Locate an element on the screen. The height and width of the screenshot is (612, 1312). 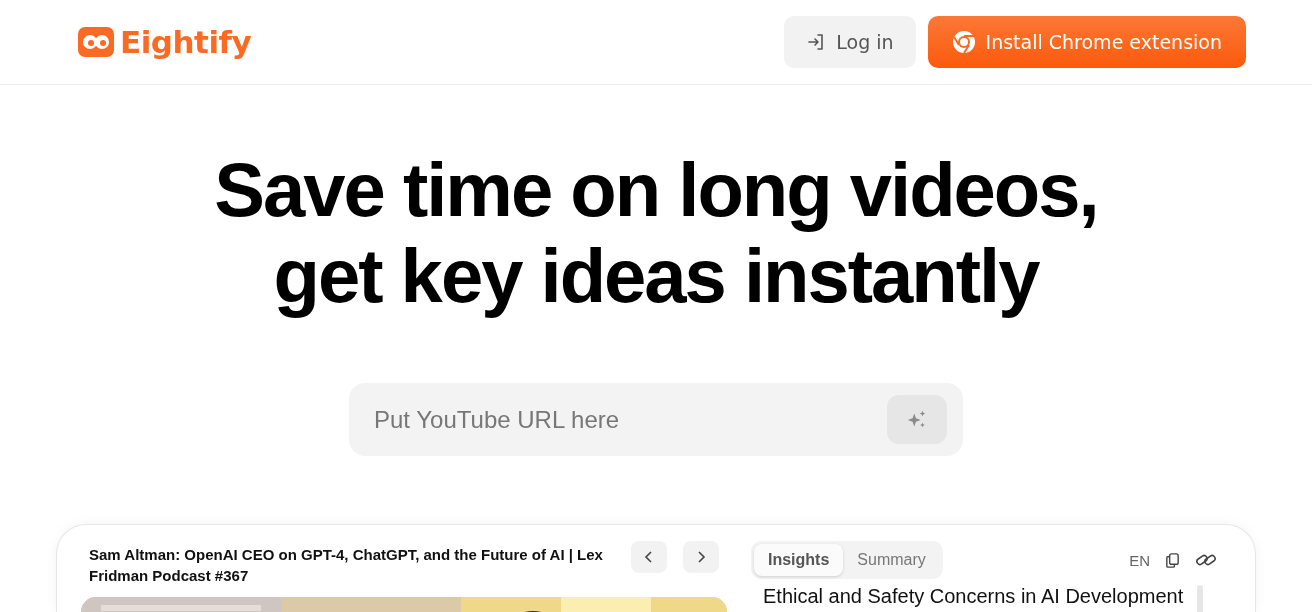
chevron-left-icon is located at coordinates (649, 557).